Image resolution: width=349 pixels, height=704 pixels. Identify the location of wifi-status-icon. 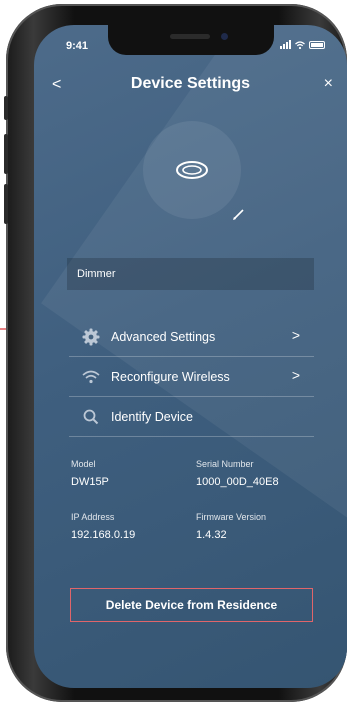
(300, 45).